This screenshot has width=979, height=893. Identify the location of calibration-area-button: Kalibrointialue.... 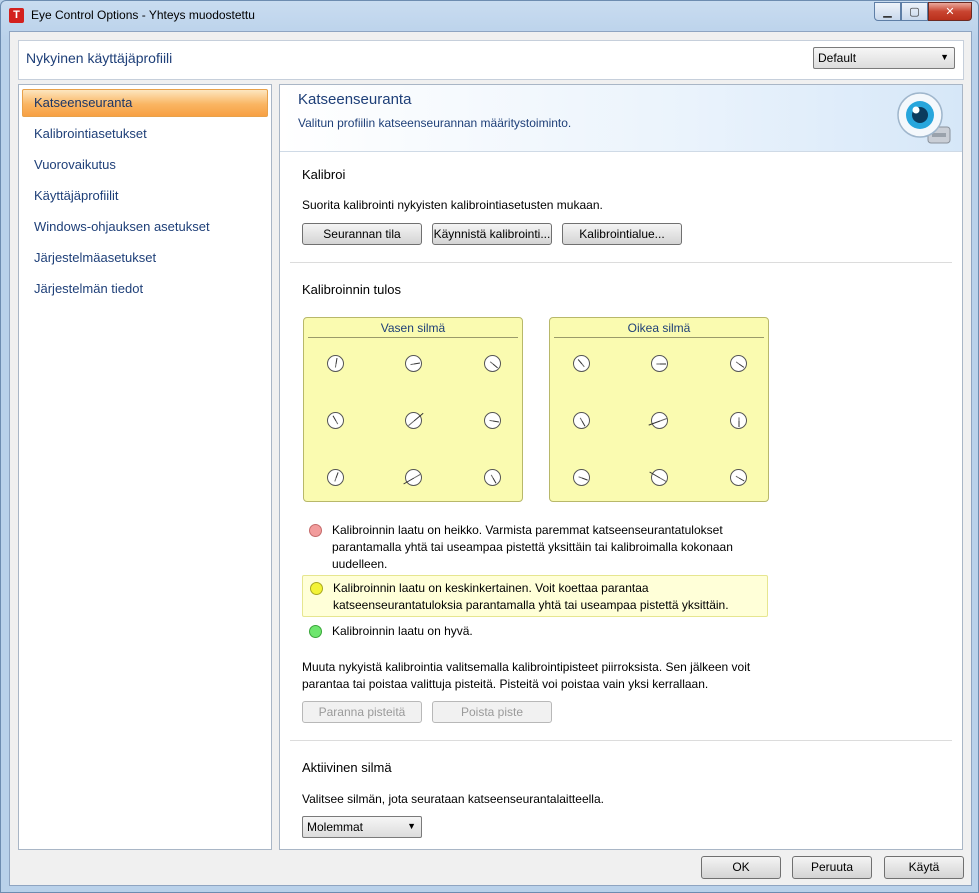
(622, 234).